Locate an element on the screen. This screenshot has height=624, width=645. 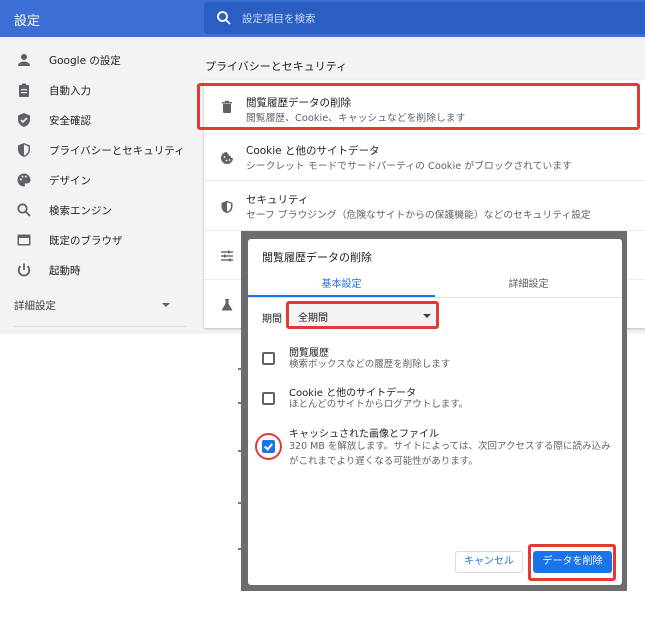
highlight-period-select is located at coordinates (362, 315).